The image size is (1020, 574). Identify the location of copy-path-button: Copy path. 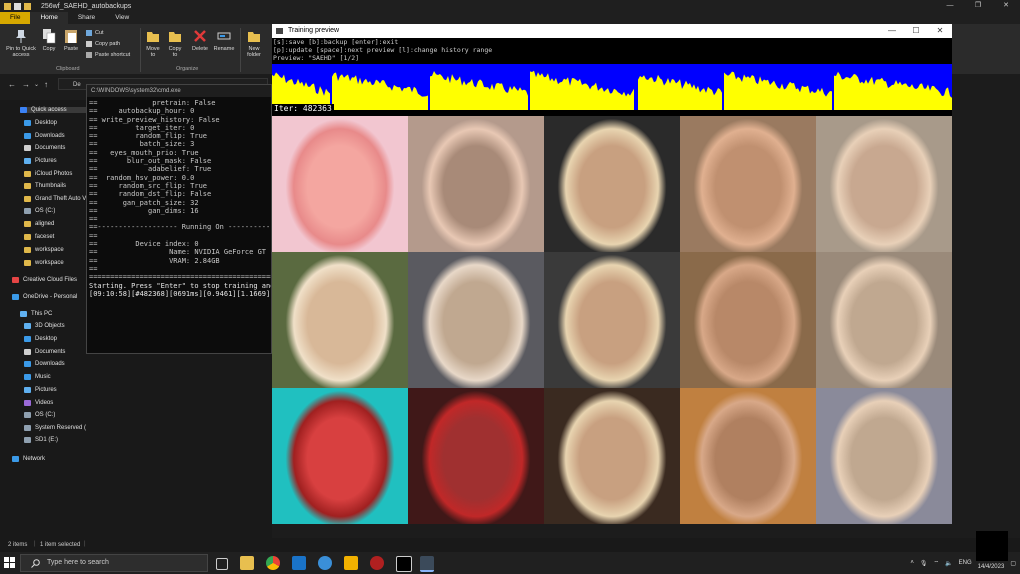
(103, 44).